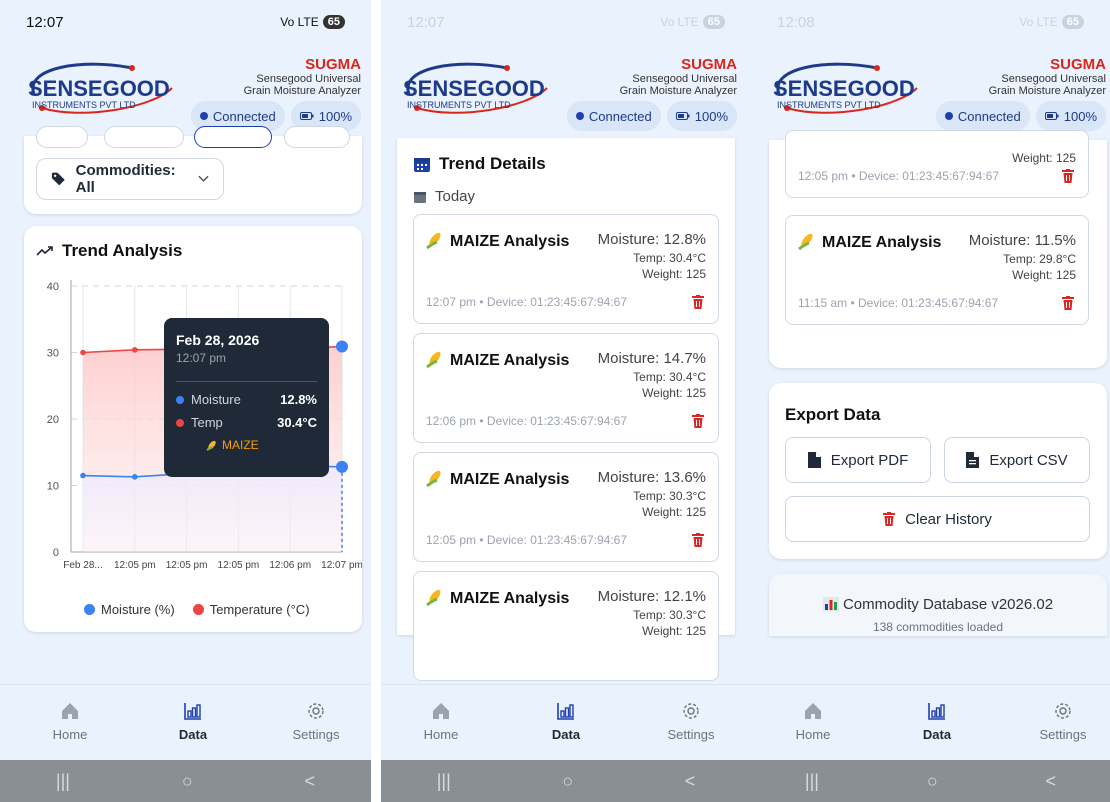  I want to click on status-bar: 12:07 Vo LTE 65, so click(566, 22).